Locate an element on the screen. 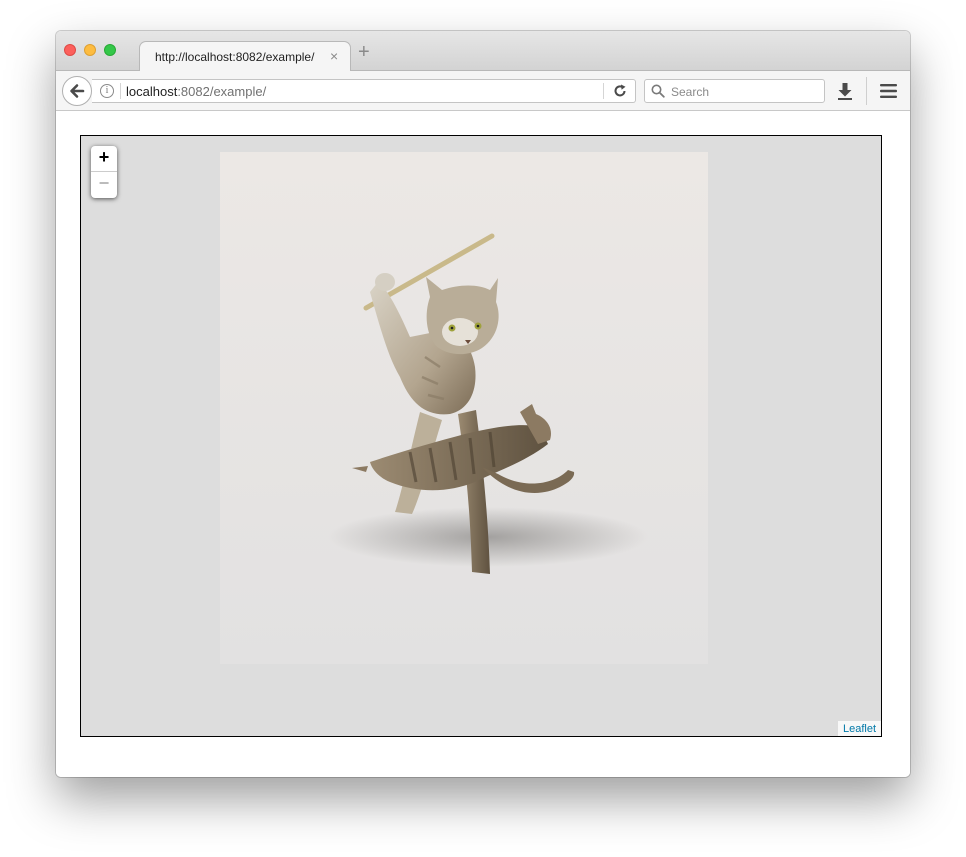 This screenshot has width=966, height=857. window-close-button is located at coordinates (70, 50).